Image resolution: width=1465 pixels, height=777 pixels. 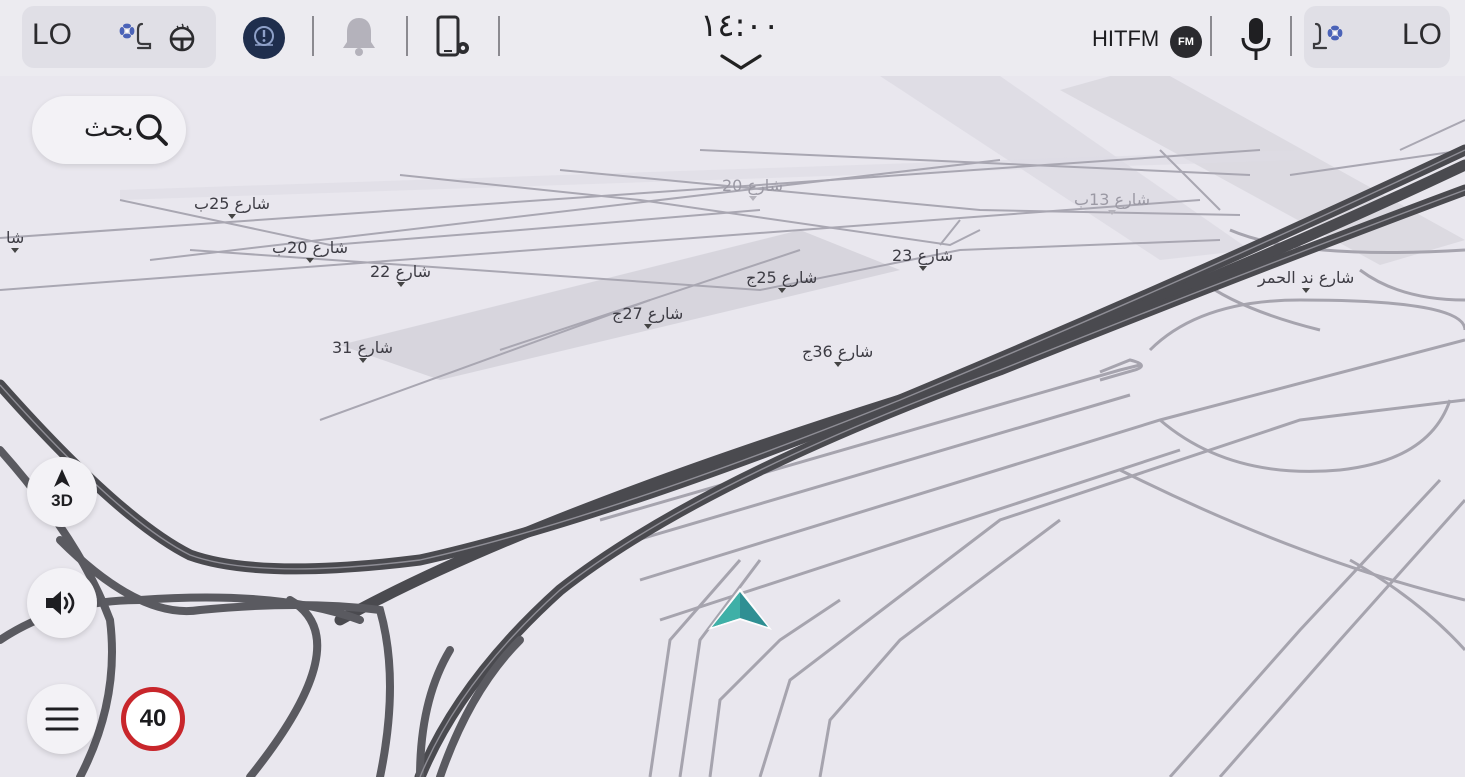 What do you see at coordinates (310, 247) in the screenshot?
I see `street-label: شارع 20ب` at bounding box center [310, 247].